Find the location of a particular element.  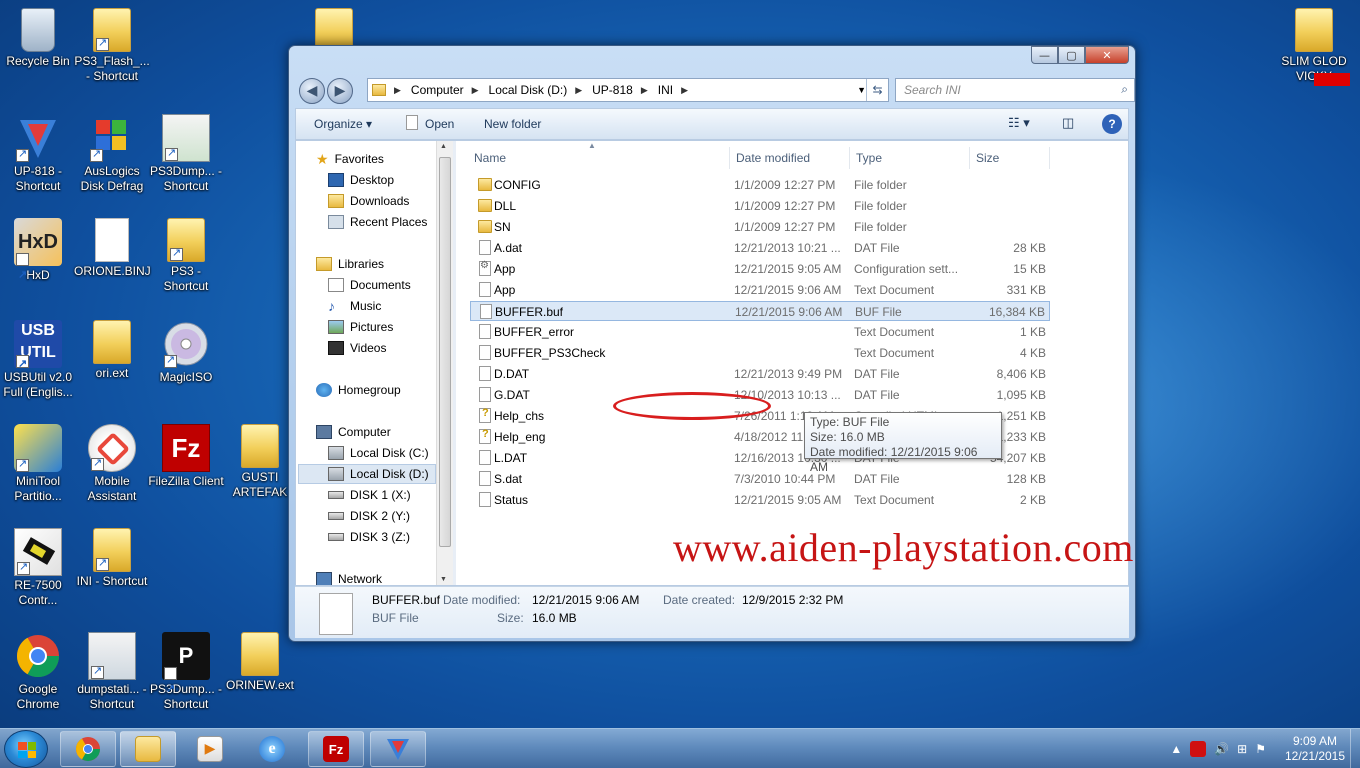

file-size: 15 KB is located at coordinates (1029, 269).